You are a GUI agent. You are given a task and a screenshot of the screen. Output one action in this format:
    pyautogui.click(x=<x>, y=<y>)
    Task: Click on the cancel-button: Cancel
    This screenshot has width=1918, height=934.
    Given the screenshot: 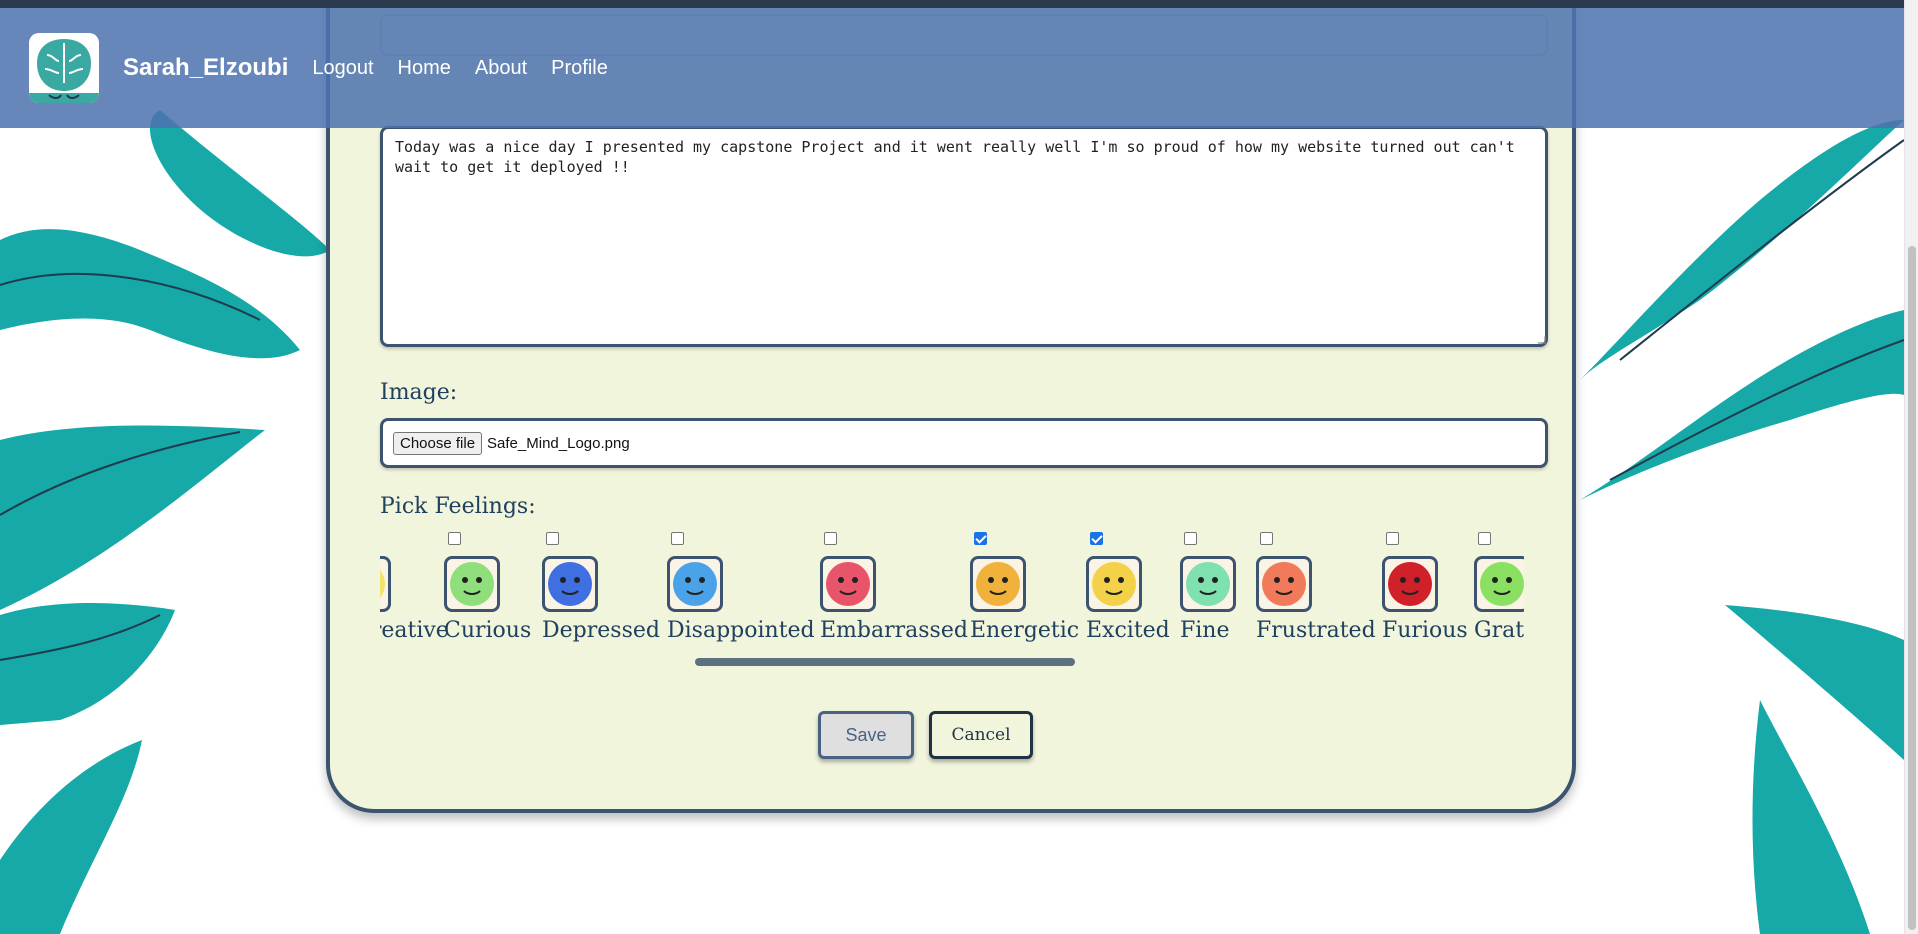 What is the action you would take?
    pyautogui.click(x=981, y=735)
    